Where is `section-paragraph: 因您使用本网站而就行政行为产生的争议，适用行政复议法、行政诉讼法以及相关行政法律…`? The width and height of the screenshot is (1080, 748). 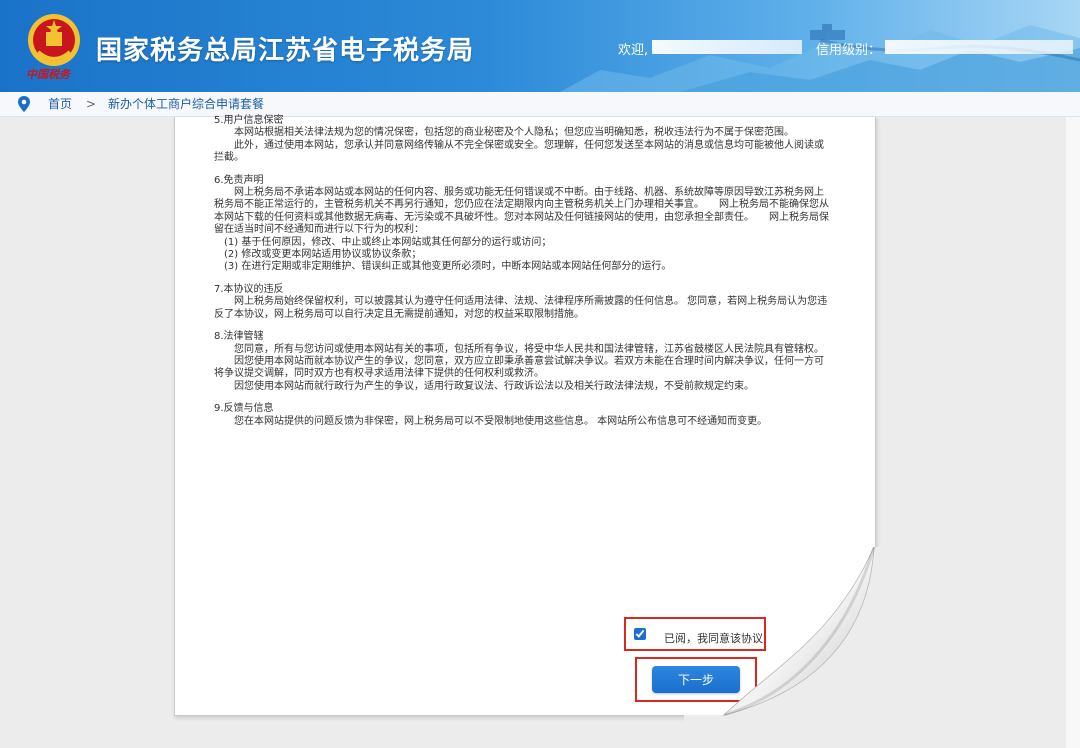 section-paragraph: 因您使用本网站而就行政行为产生的争议，适用行政复议法、行政诉讼法以及相关行政法律… is located at coordinates (484, 386).